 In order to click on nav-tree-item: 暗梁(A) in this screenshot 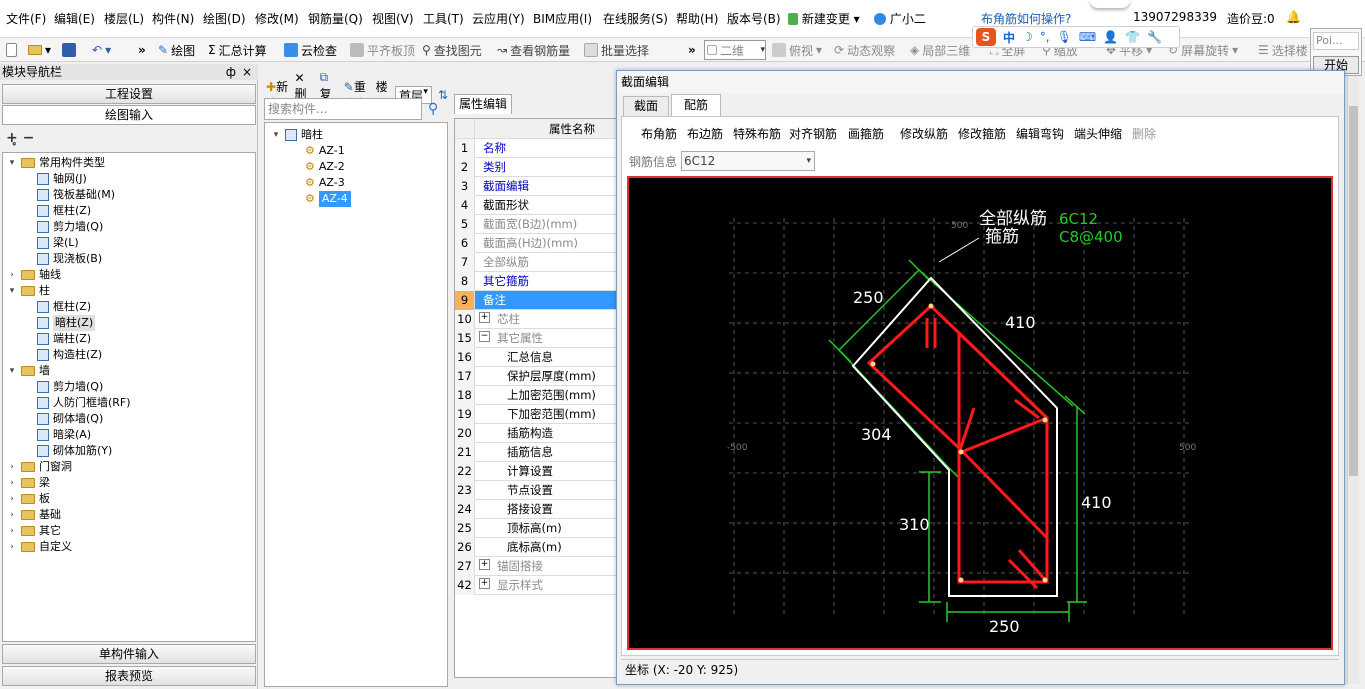, I will do `click(64, 435)`.